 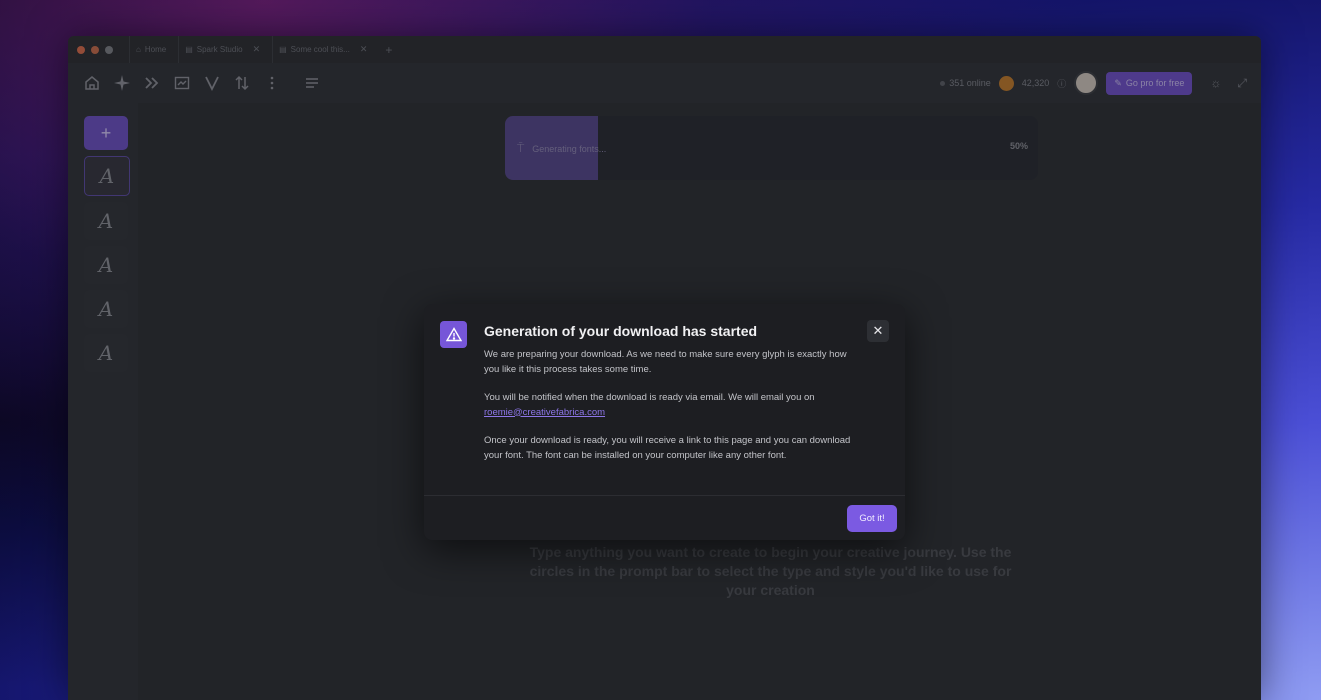 I want to click on warning-icon, so click(x=453, y=334).